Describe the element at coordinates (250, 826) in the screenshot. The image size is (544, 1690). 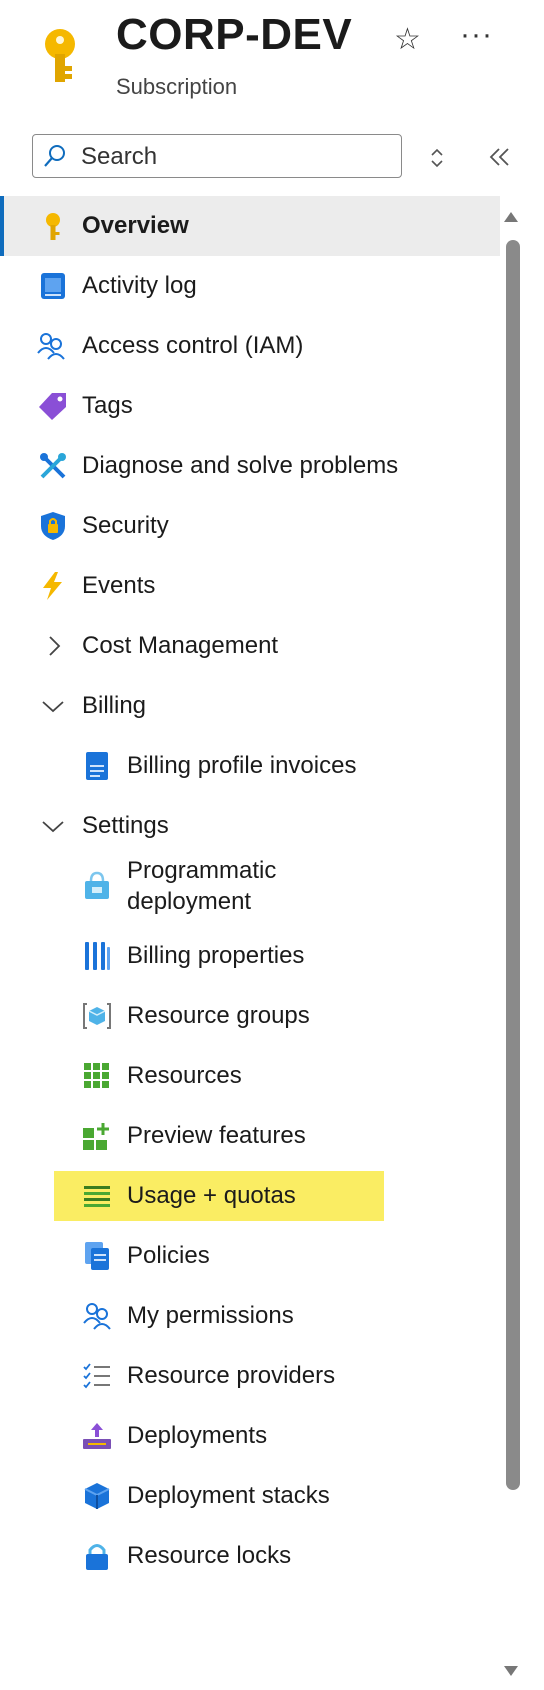
I see `nav-item-settings: Settings` at that location.